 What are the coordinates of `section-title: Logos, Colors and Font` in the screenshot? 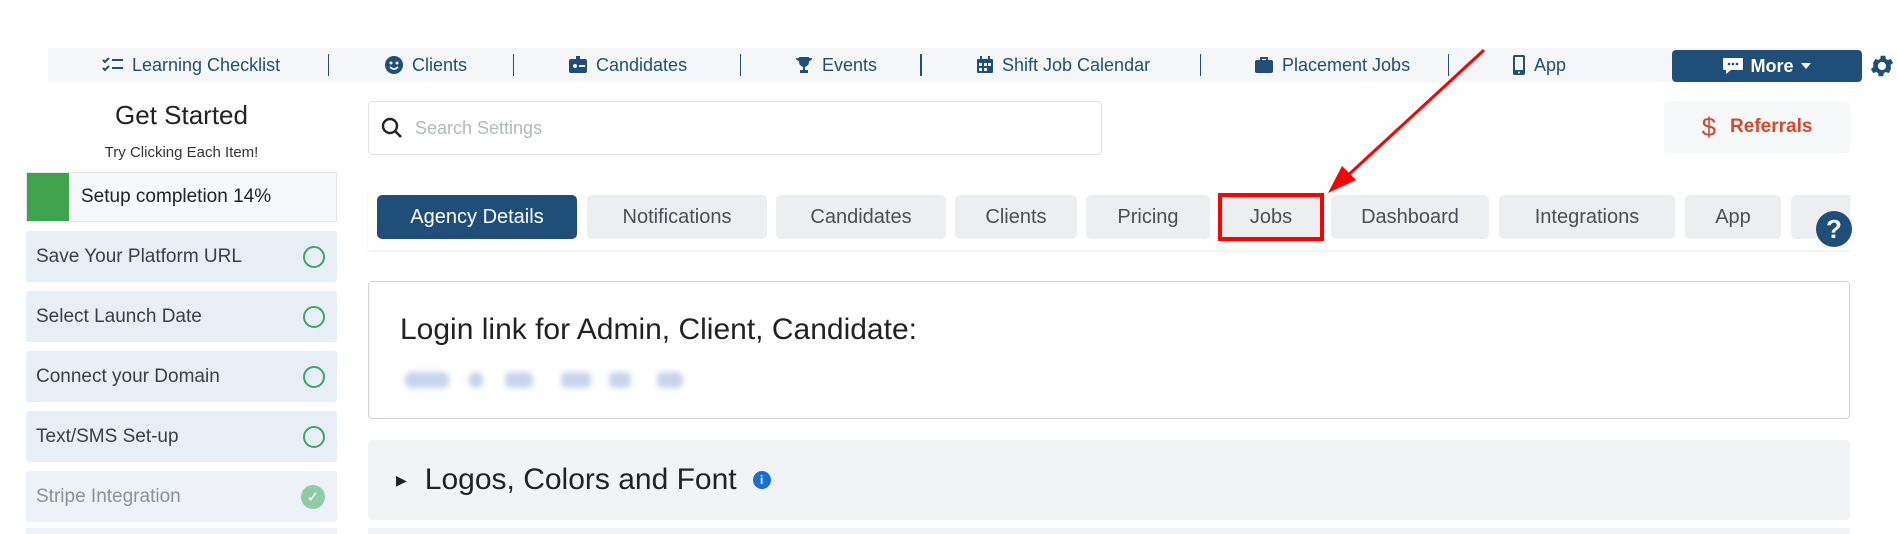 It's located at (580, 479).